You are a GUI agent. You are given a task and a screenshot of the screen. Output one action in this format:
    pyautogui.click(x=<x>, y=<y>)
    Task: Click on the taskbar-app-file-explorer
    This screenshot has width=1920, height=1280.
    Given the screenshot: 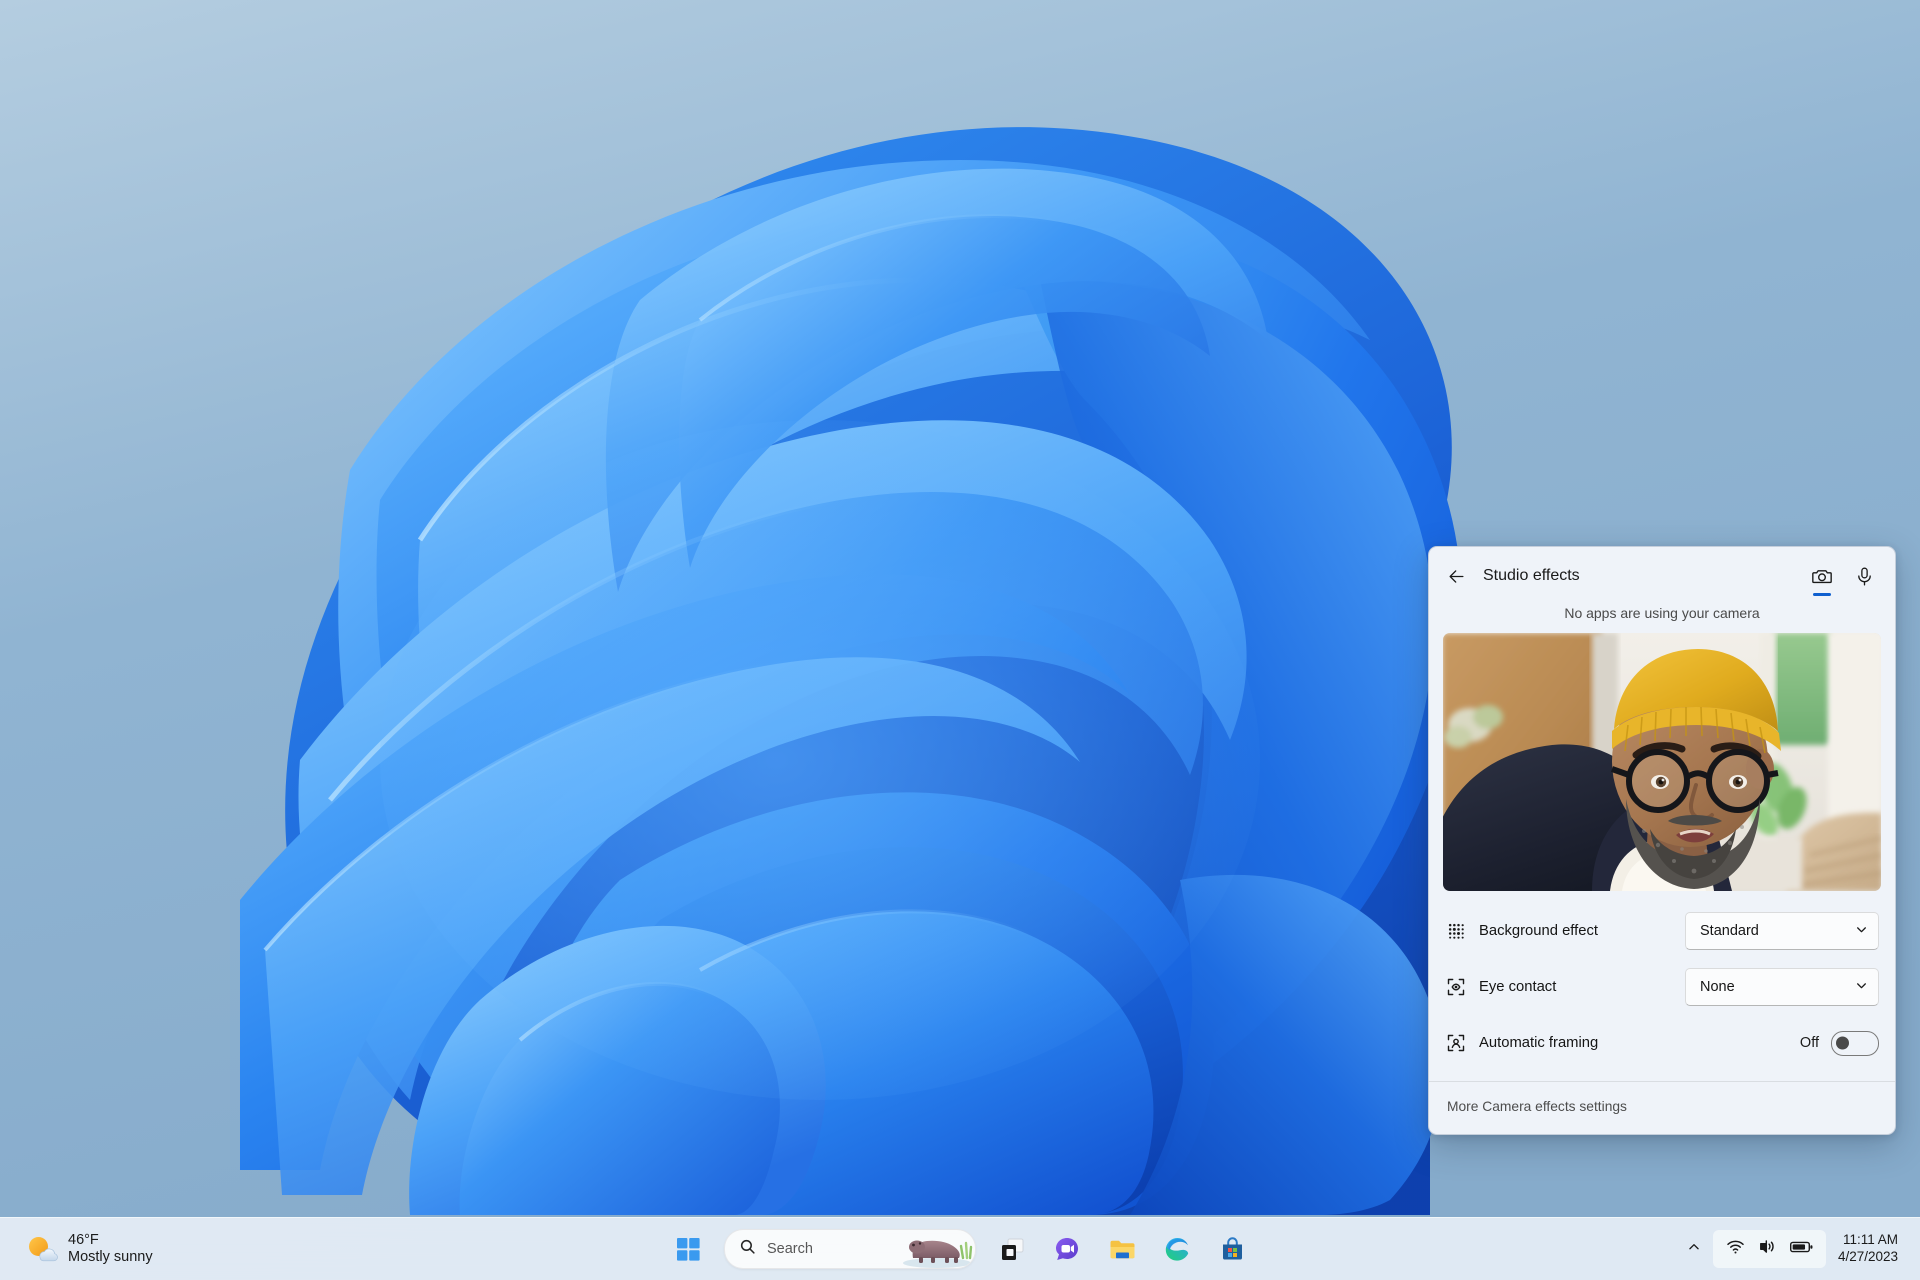 What is the action you would take?
    pyautogui.click(x=1122, y=1249)
    